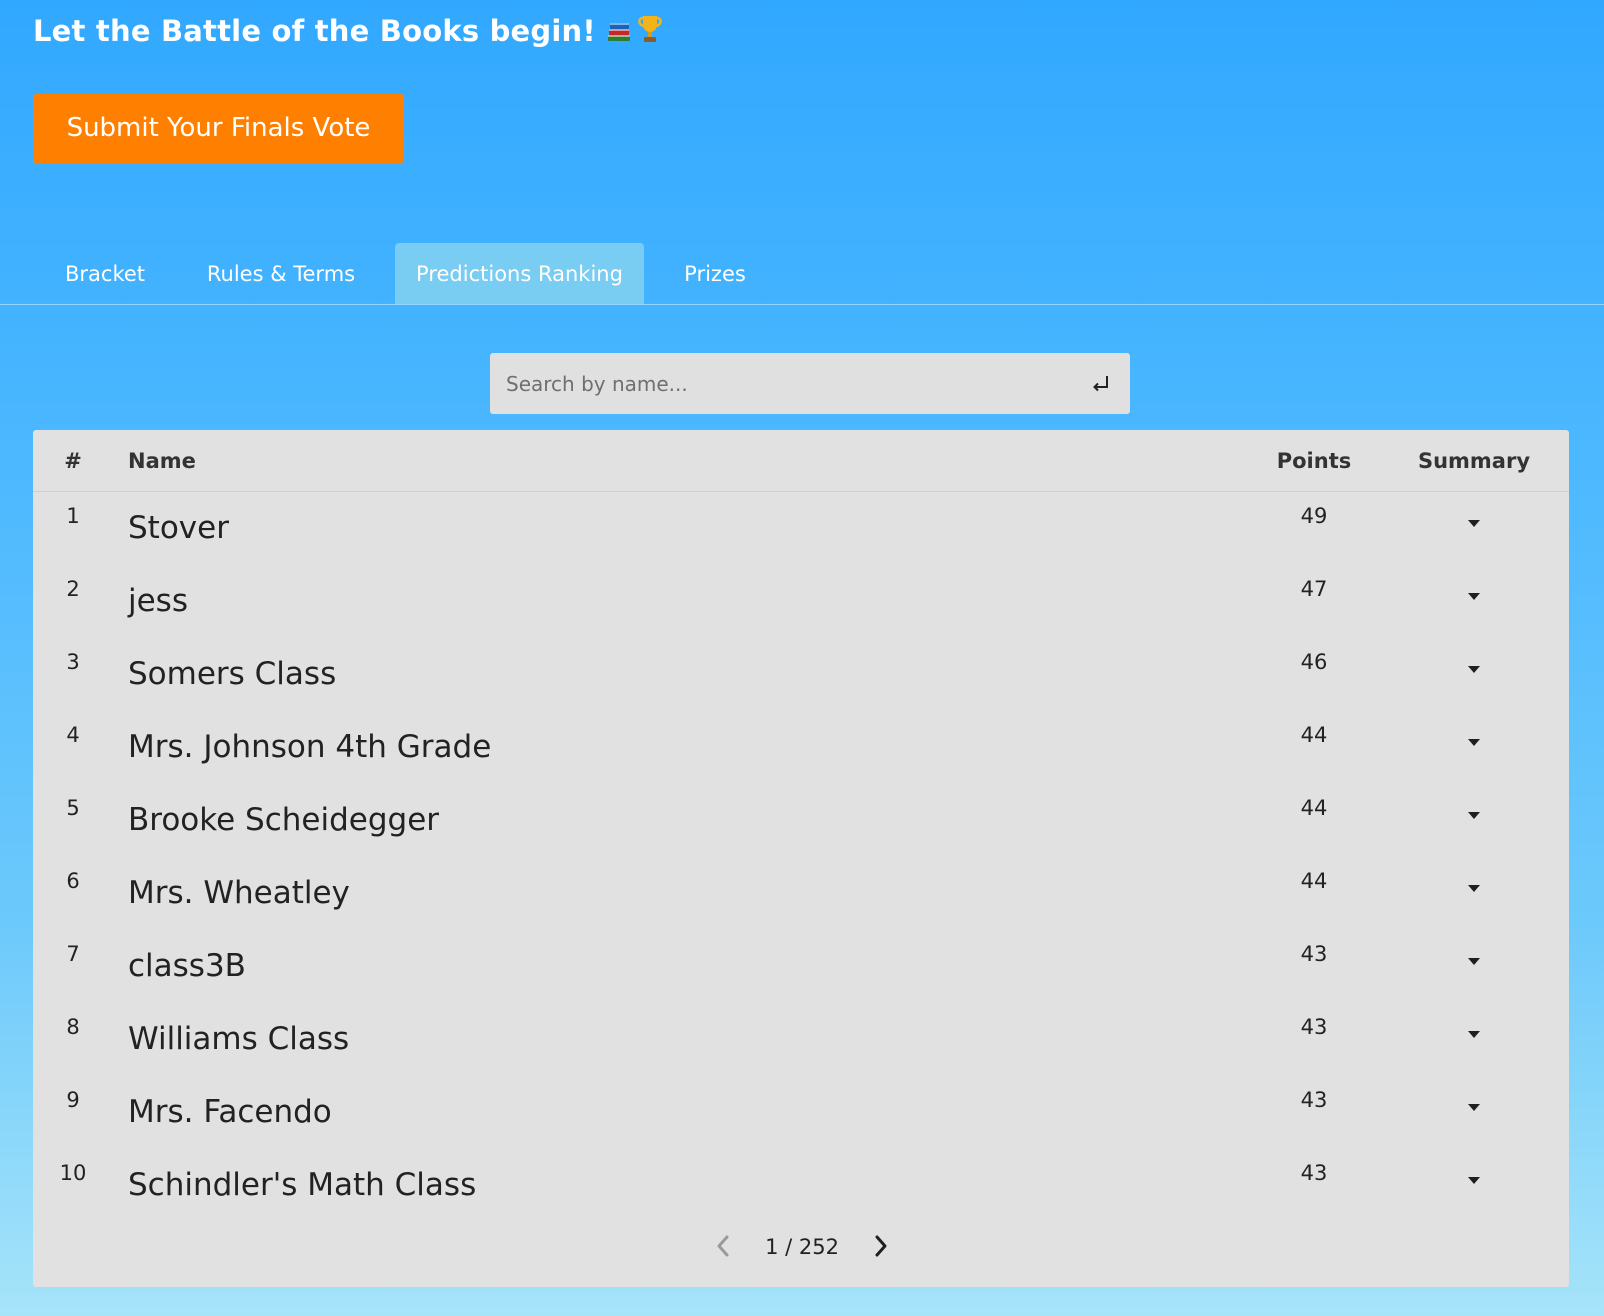  Describe the element at coordinates (801, 674) in the screenshot. I see `table-row: 3 Somers Class 46` at that location.